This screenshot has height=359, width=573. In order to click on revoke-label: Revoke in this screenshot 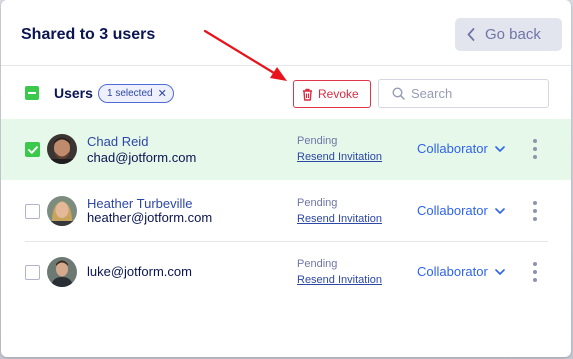, I will do `click(338, 94)`.